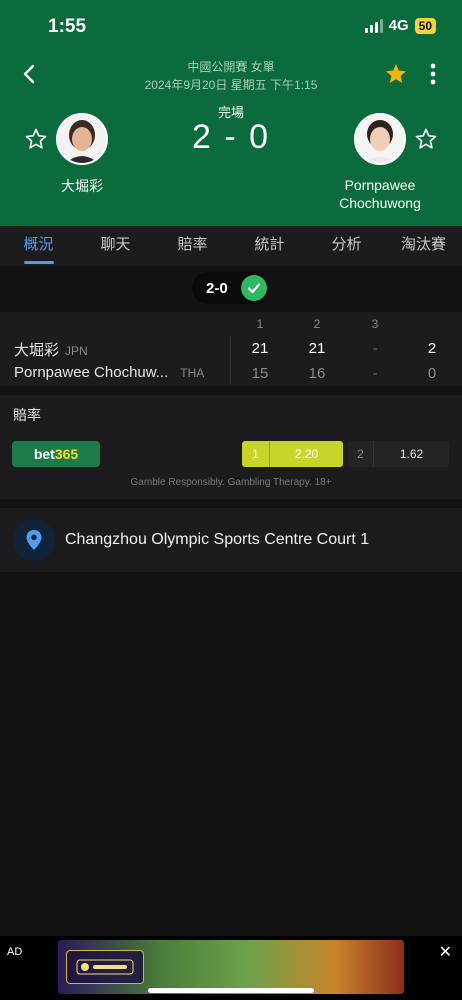 The width and height of the screenshot is (462, 1000). I want to click on venue-row: Changzhou Olympic Sports Centre Court 1, so click(231, 540).